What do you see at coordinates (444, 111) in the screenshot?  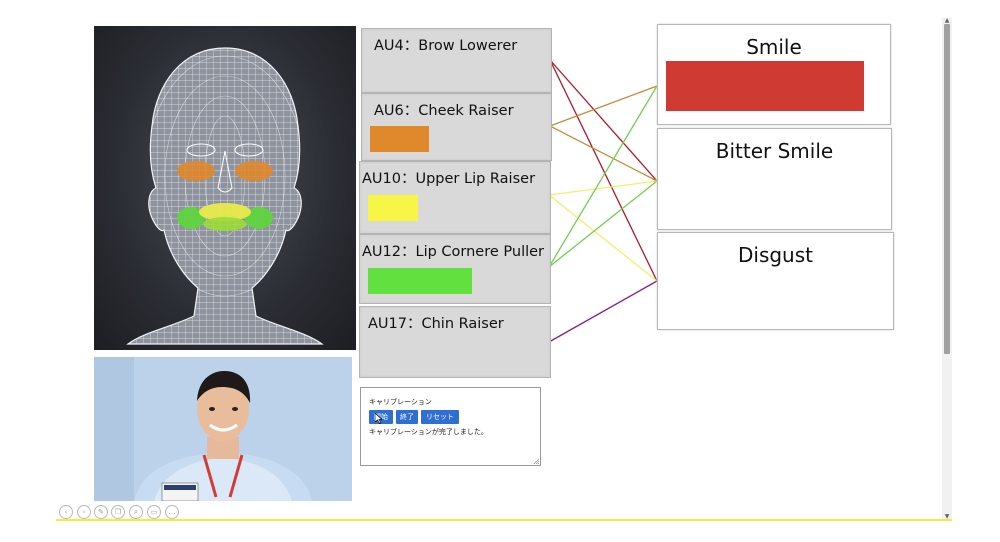 I see `au6-label: AU6：Cheek Raiser` at bounding box center [444, 111].